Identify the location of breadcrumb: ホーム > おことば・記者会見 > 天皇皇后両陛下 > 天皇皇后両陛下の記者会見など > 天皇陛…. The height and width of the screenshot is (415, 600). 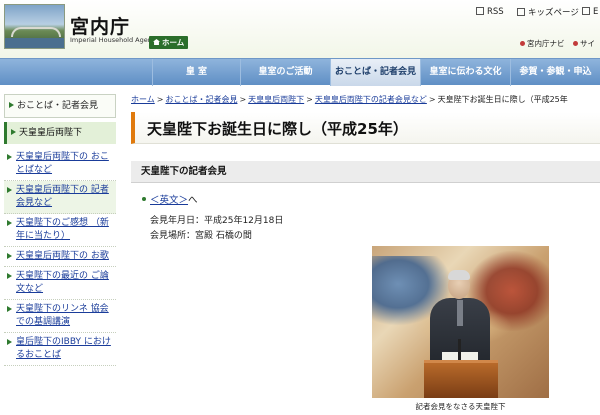
(365, 100).